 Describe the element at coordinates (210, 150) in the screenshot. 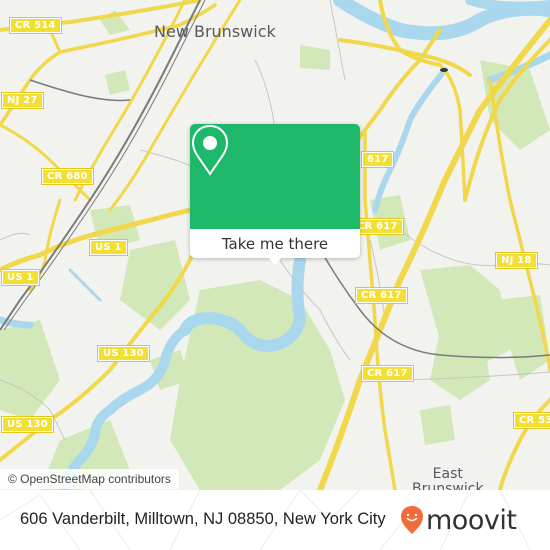

I see `location-pin-icon` at that location.